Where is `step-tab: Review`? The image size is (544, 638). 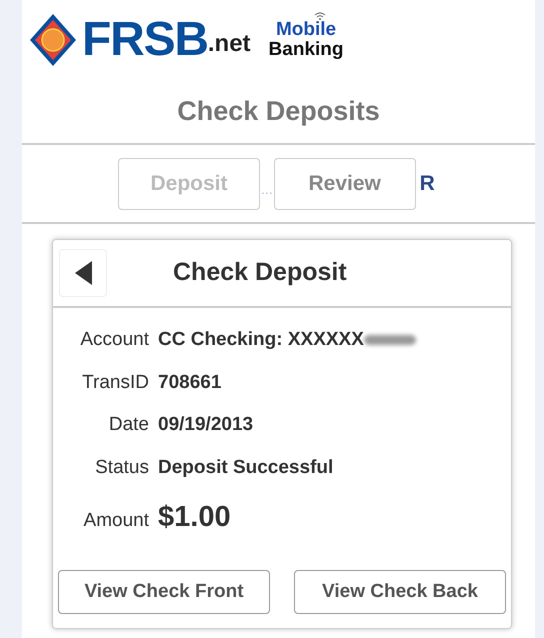
step-tab: Review is located at coordinates (345, 184).